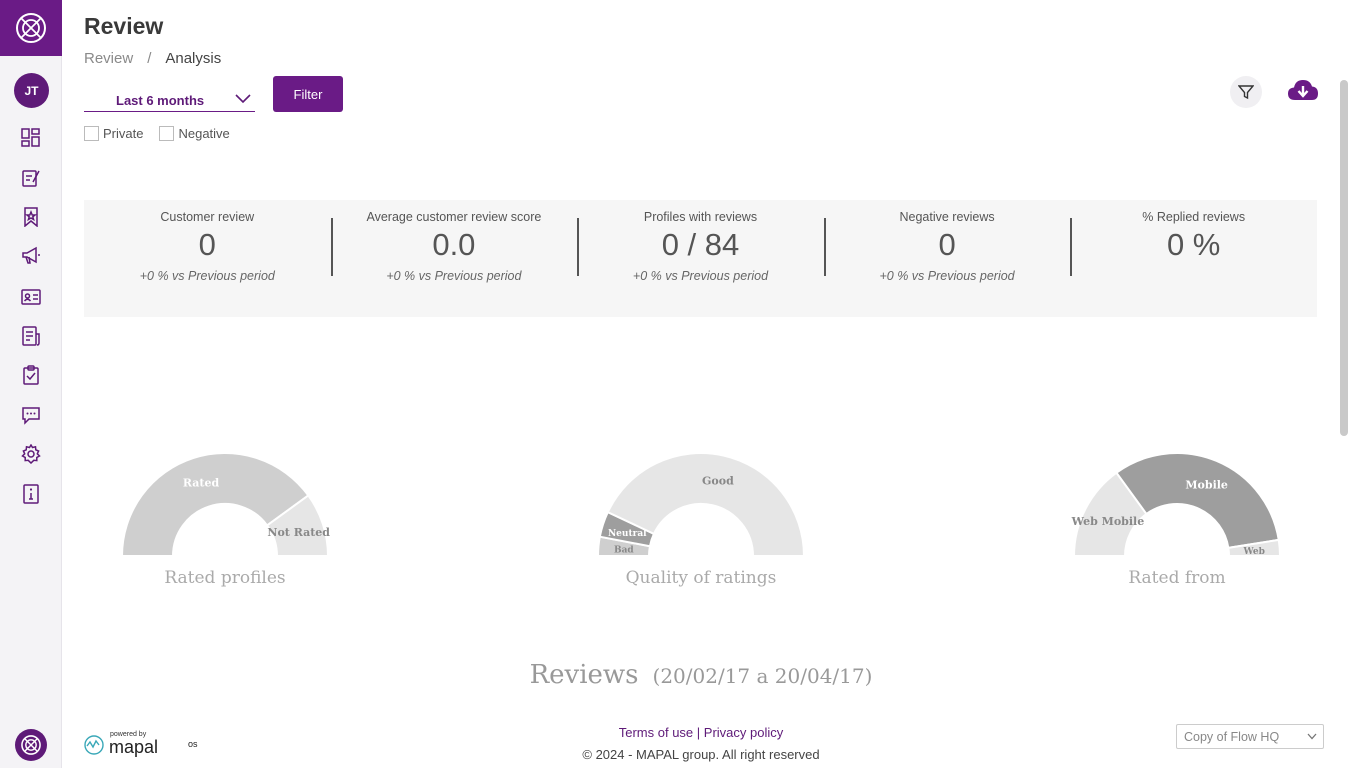  What do you see at coordinates (700, 244) in the screenshot?
I see `kpi-value: 0 / 84` at bounding box center [700, 244].